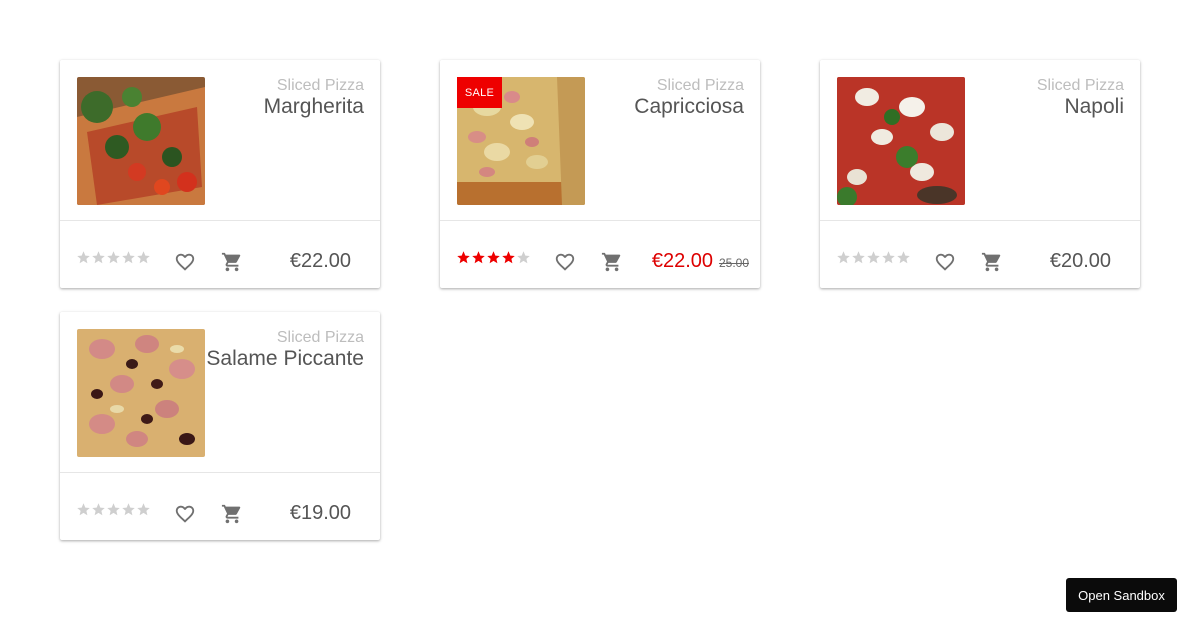 This screenshot has width=1200, height=630. What do you see at coordinates (285, 359) in the screenshot?
I see `product-title: Salame Piccante` at bounding box center [285, 359].